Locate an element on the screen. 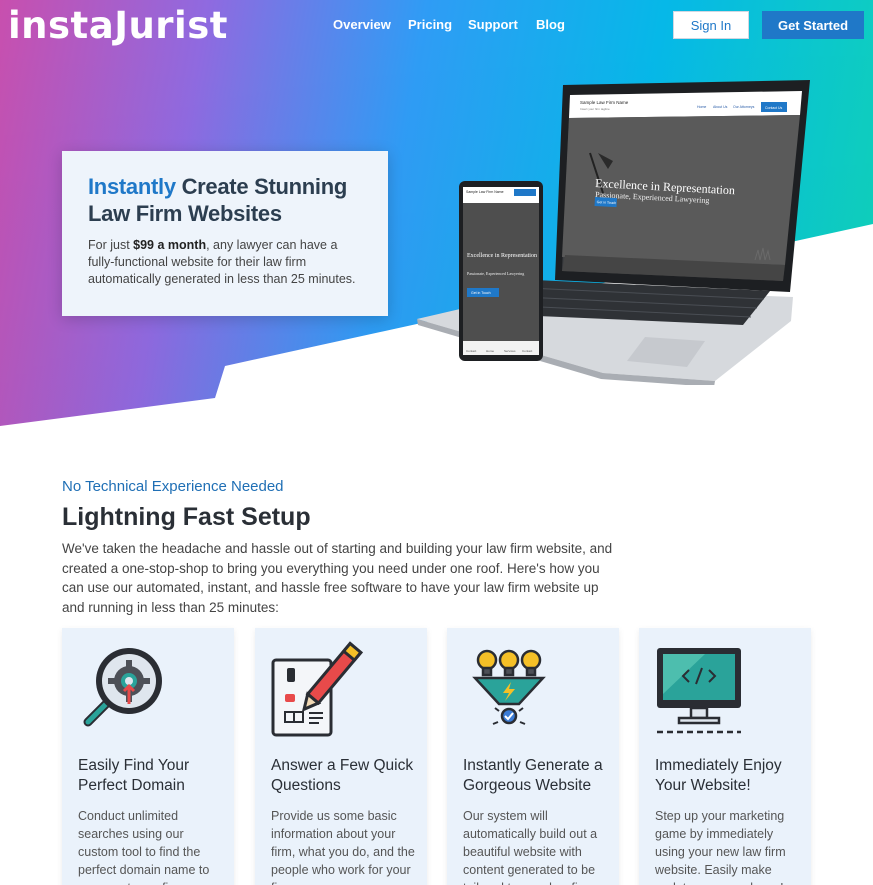 This screenshot has width=873, height=885. hero-title-accent: Instantly is located at coordinates (132, 186).